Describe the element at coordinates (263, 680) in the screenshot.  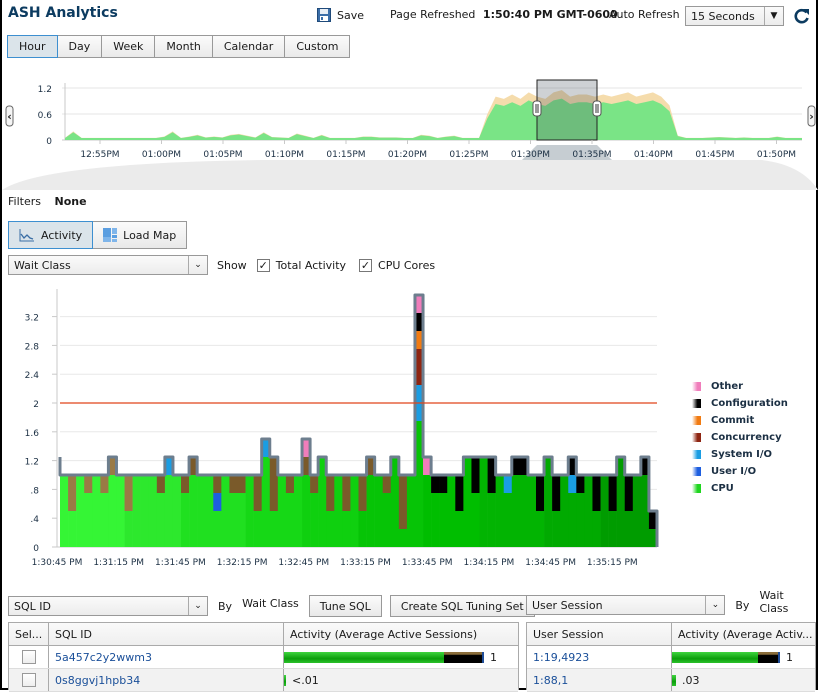
I see `table-row: 0s8ggvj1hpb34 <.01` at that location.